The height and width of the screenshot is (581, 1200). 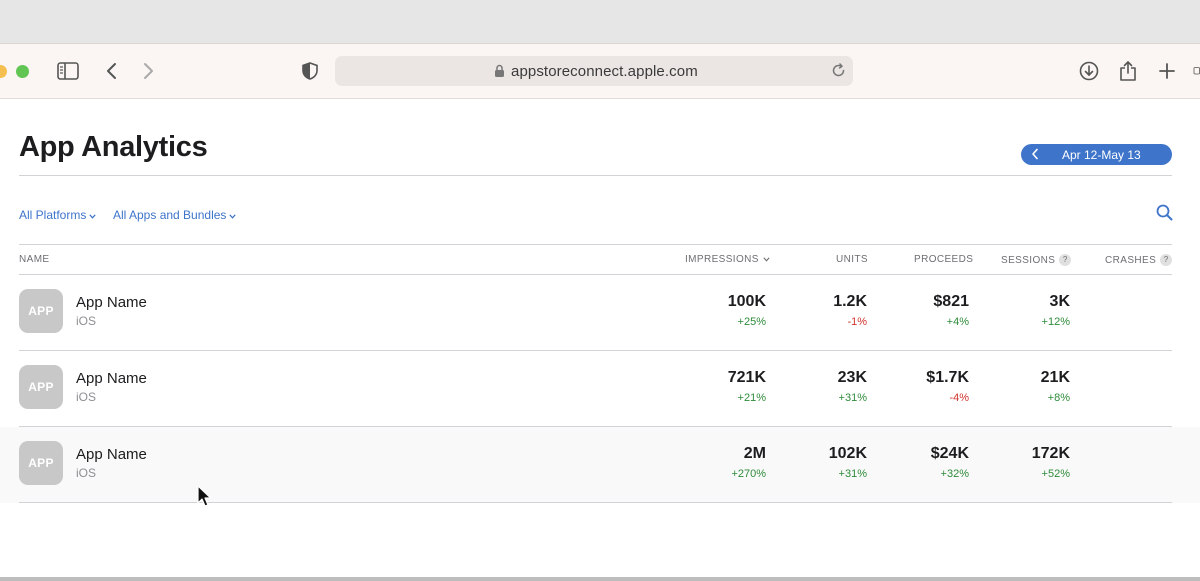 I want to click on title-divider, so click(x=595, y=175).